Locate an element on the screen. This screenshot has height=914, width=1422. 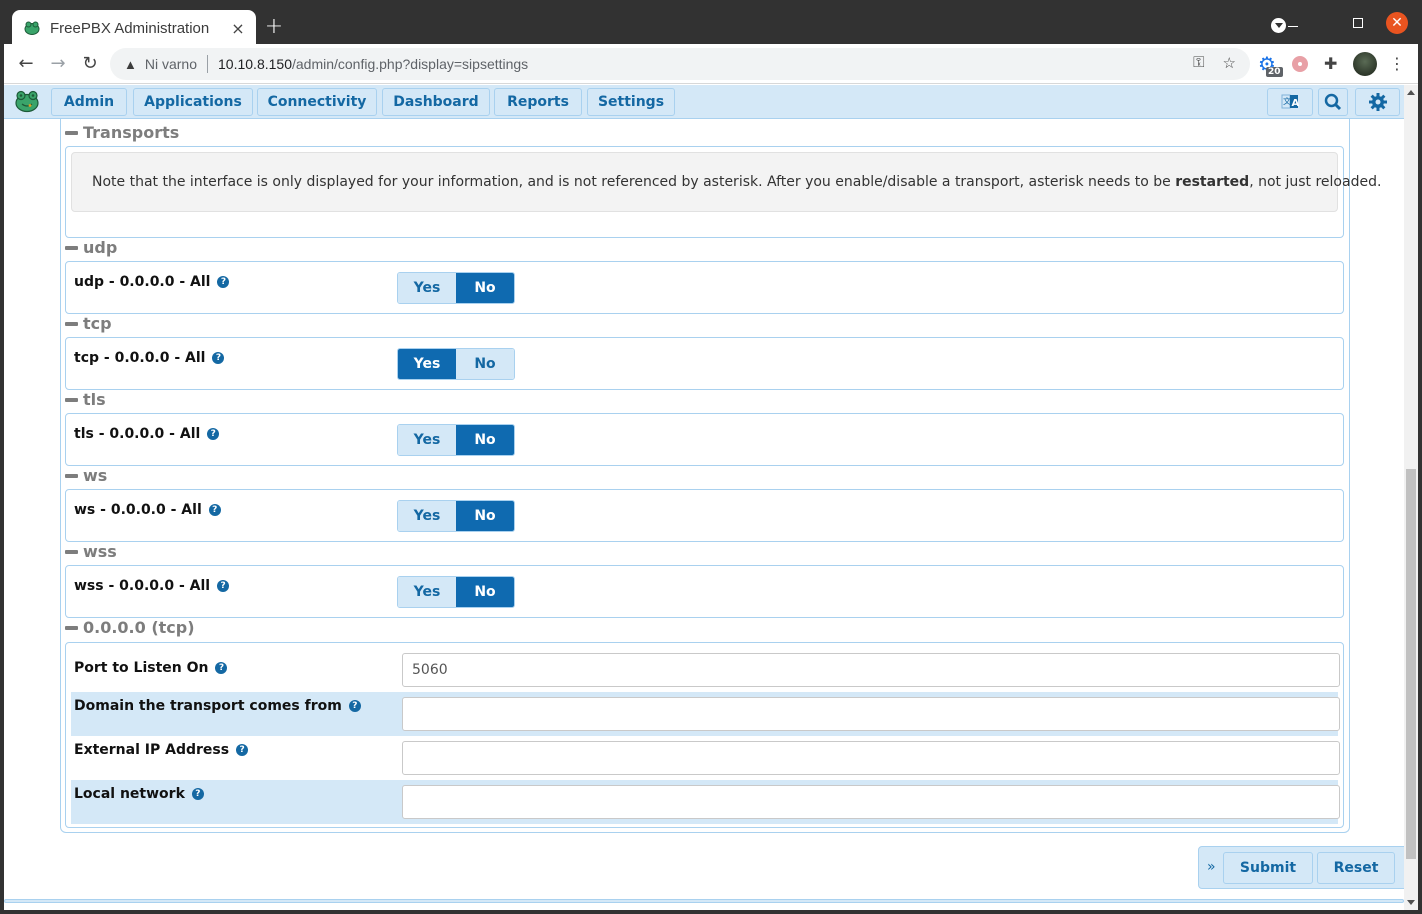
page-scrollbar is located at coordinates (1411, 497).